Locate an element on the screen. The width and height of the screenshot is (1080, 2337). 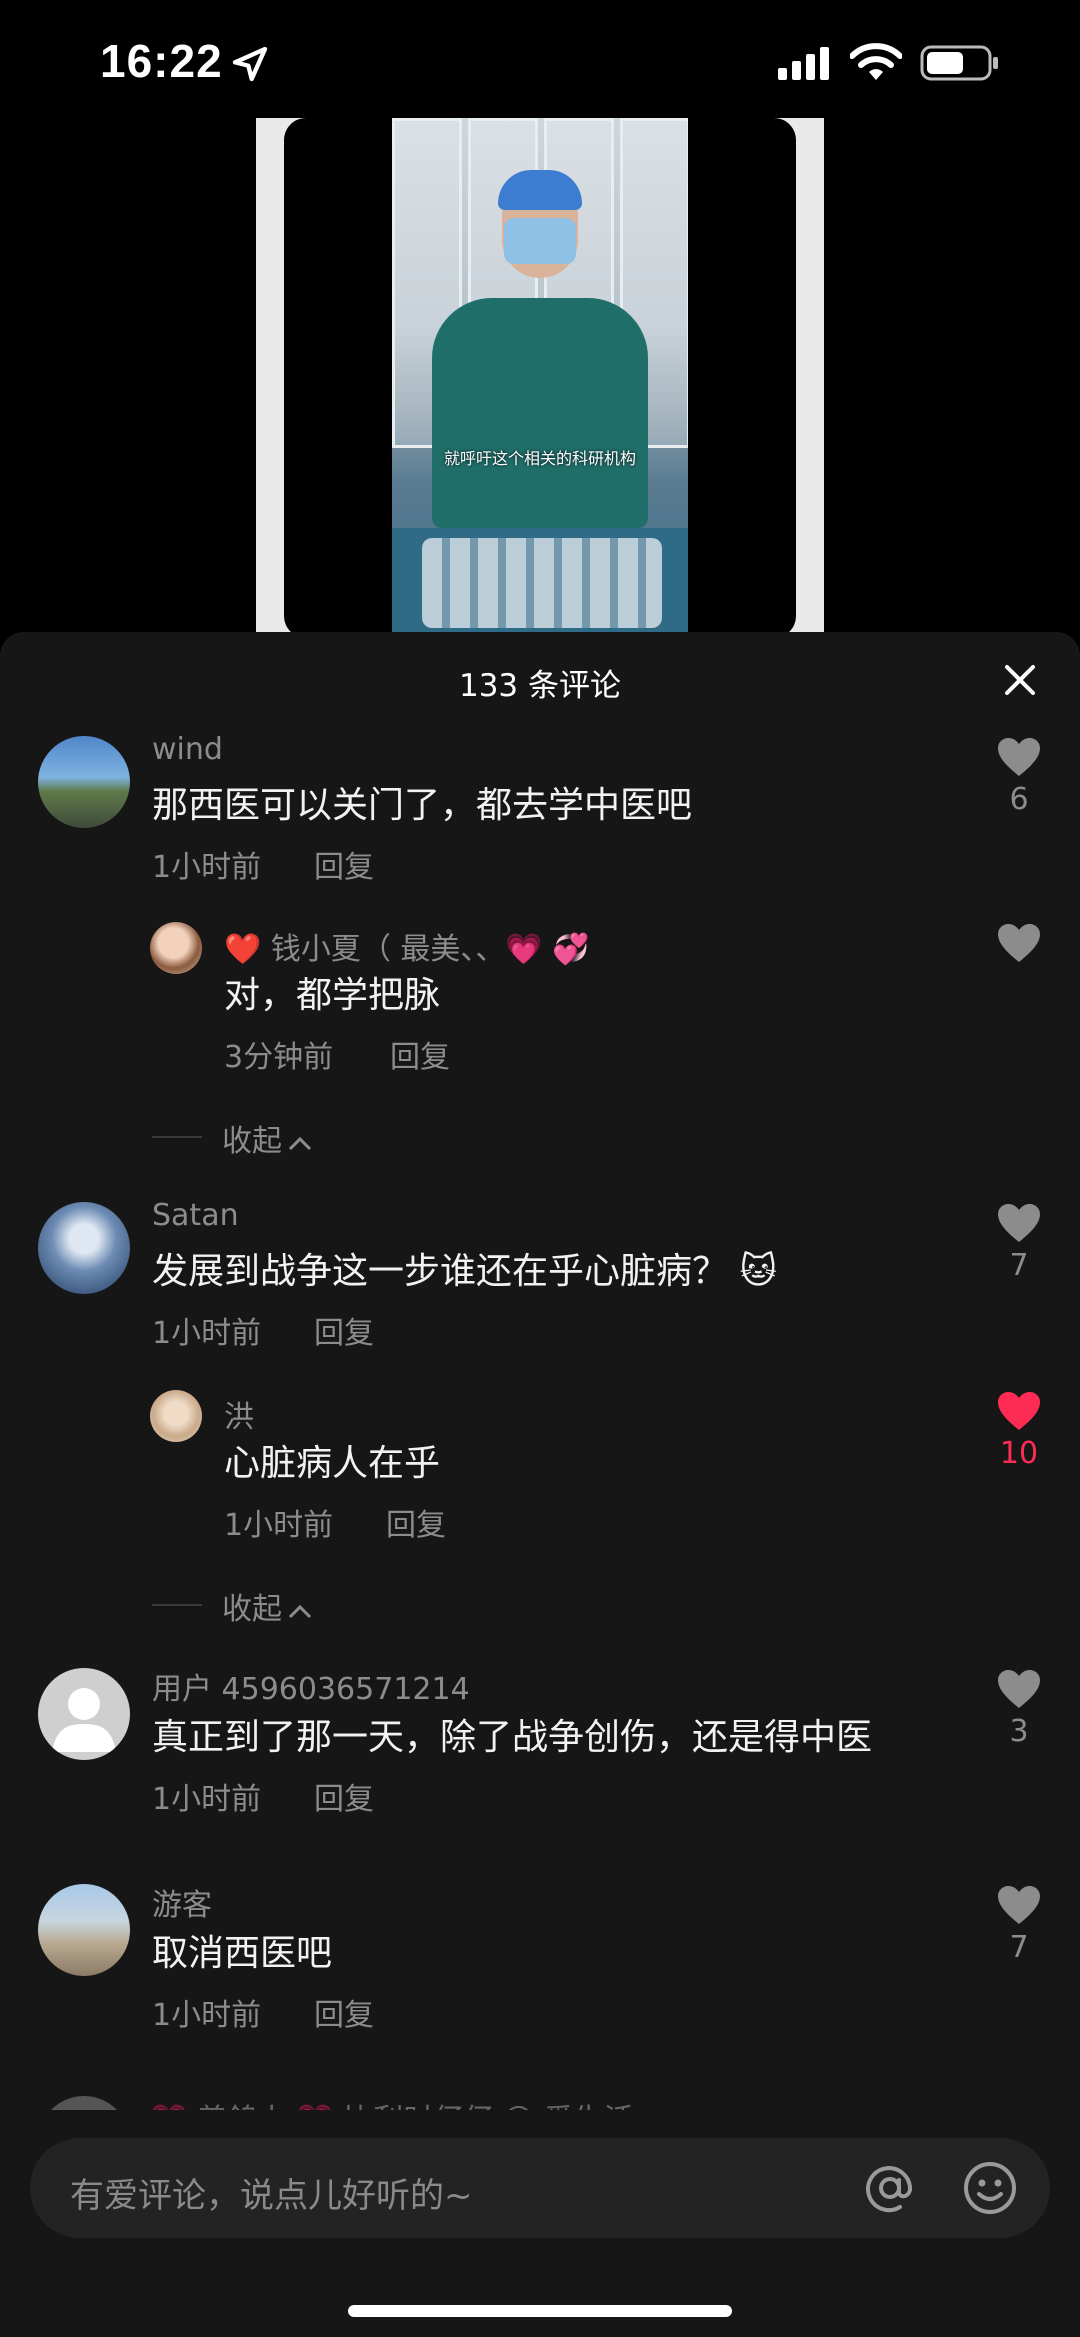
emoji-icon is located at coordinates (990, 2188).